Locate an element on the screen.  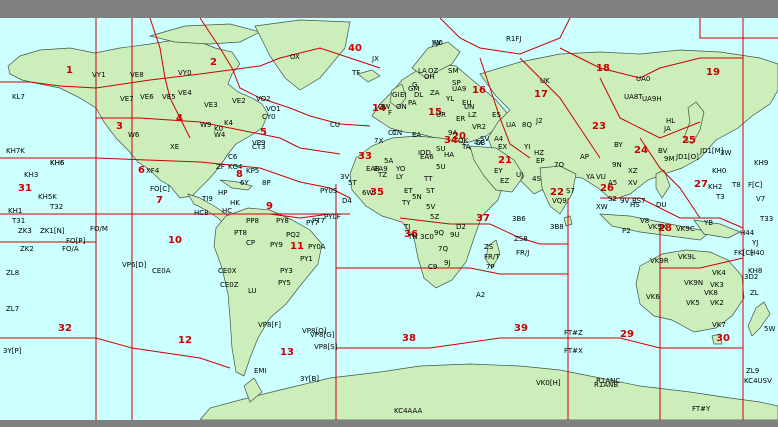
callsign-prefix-label: 8Q is located at coordinates (527, 125).